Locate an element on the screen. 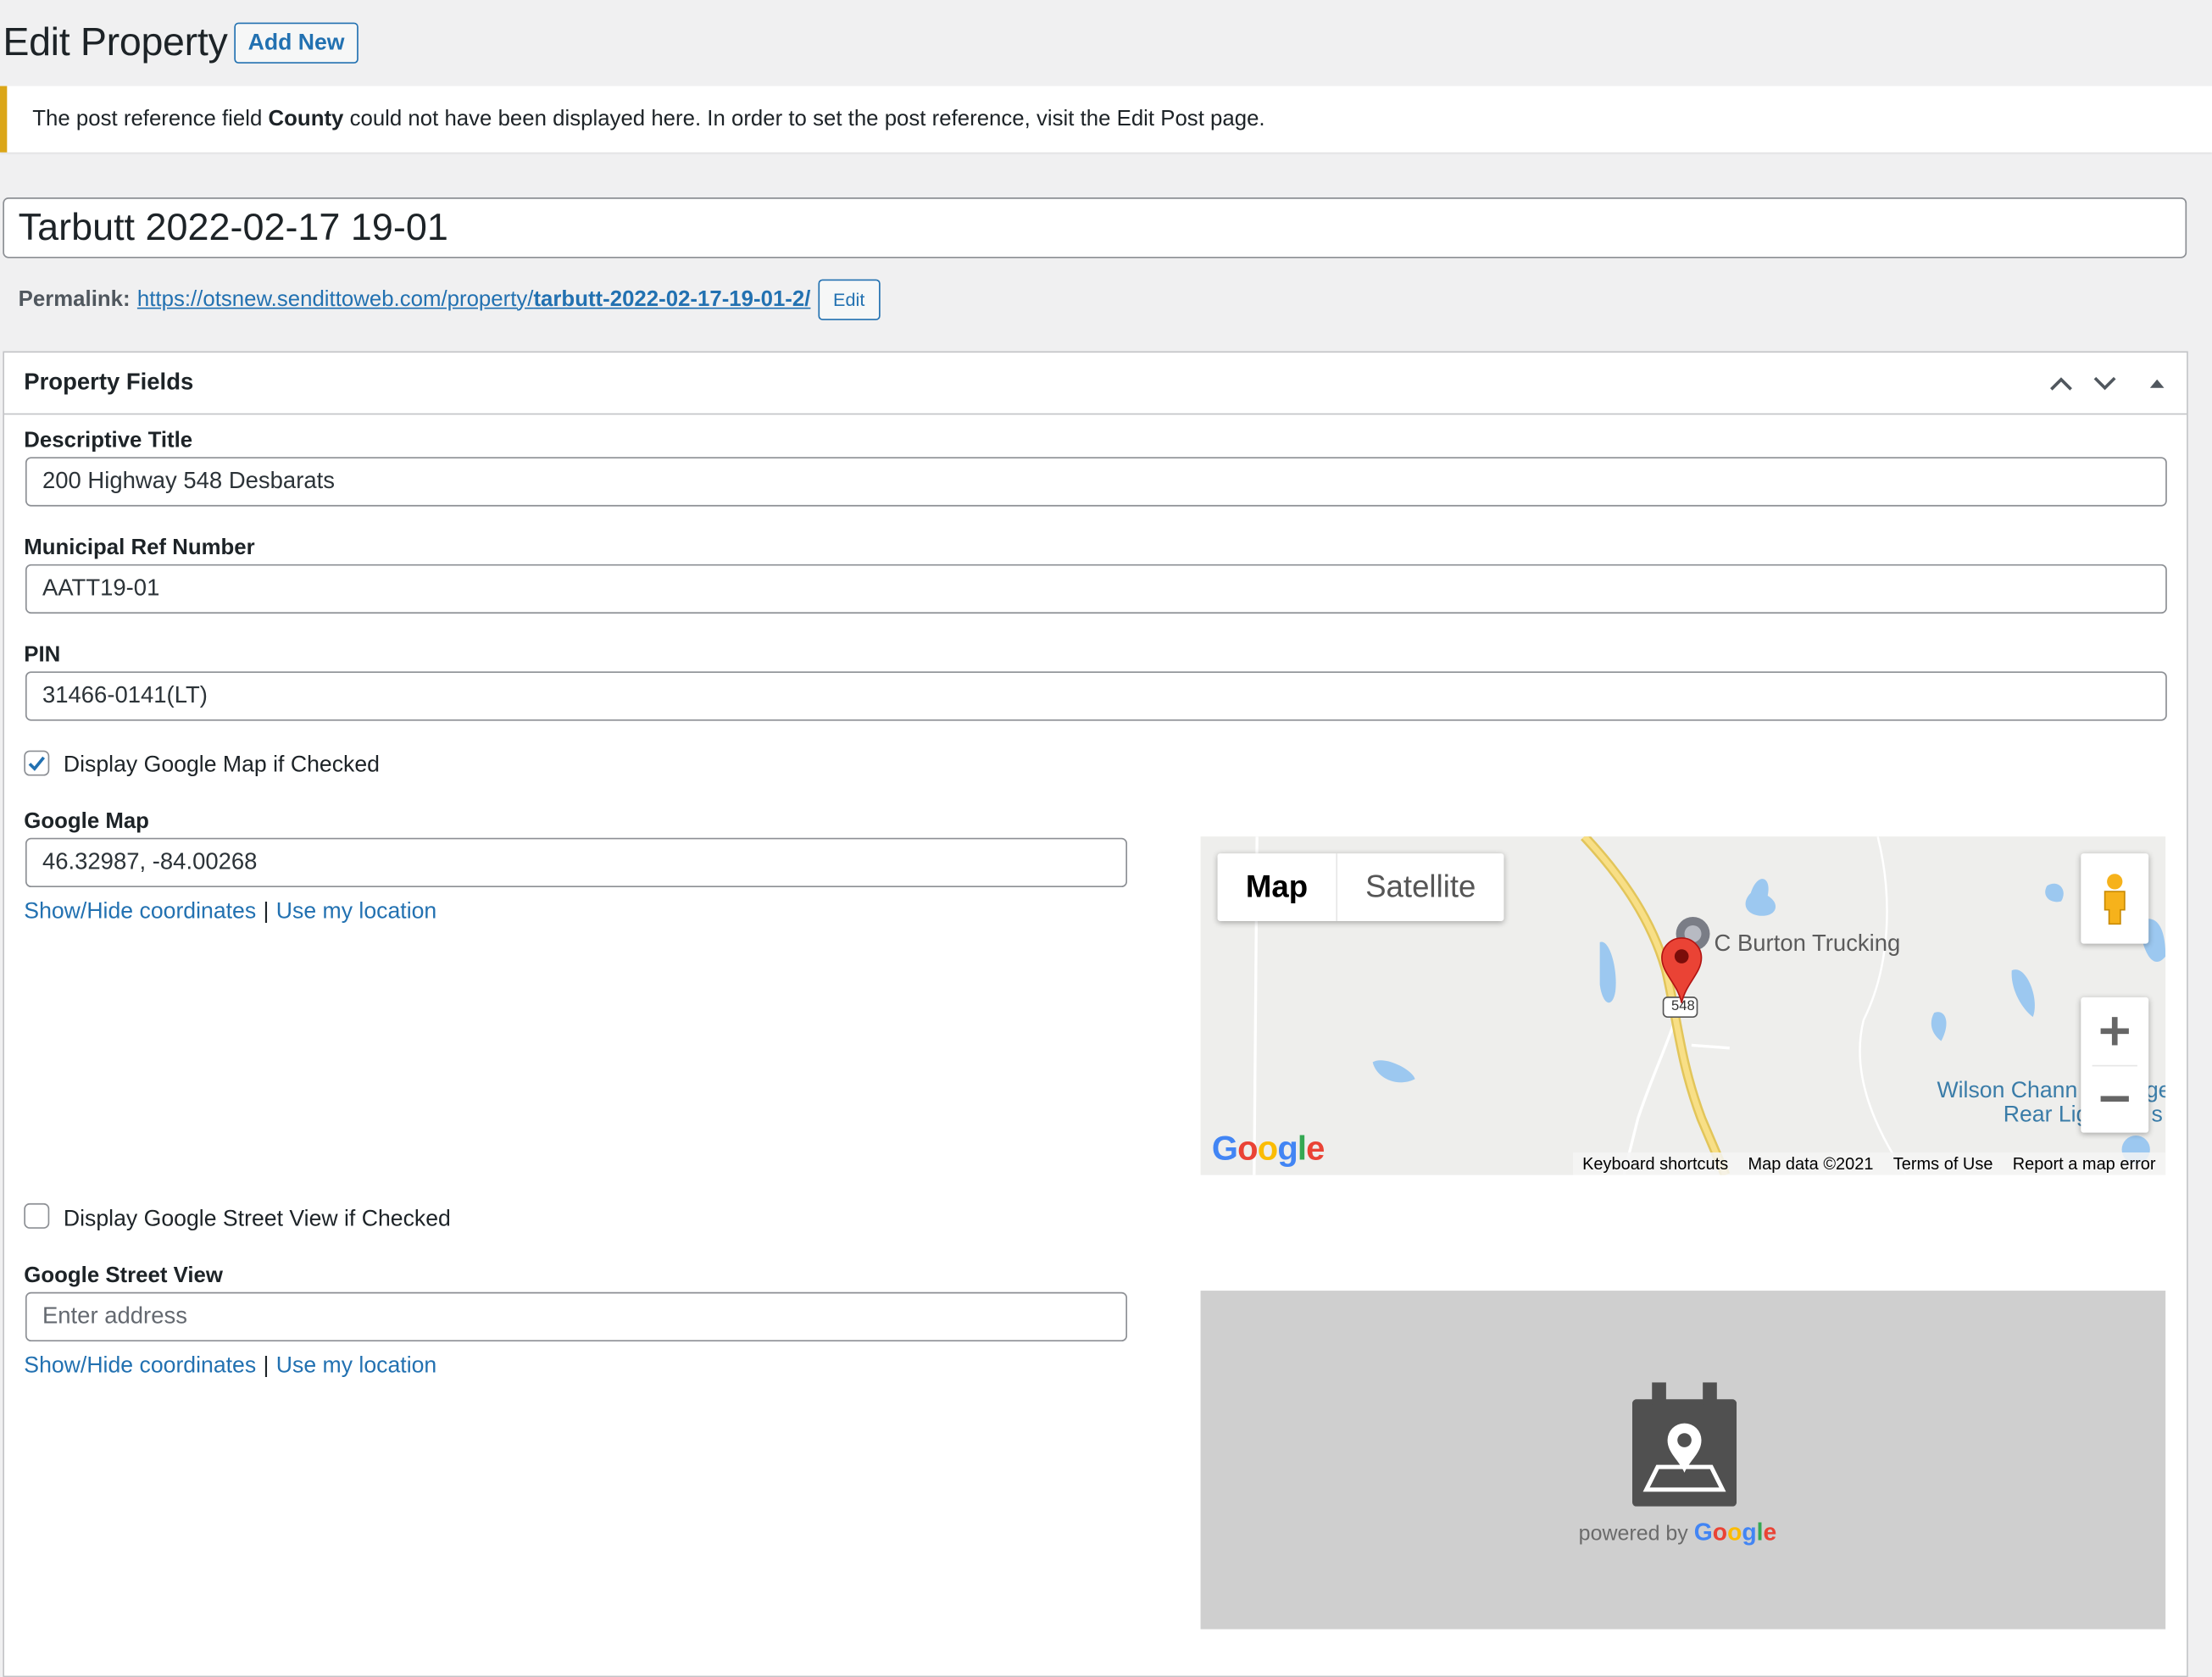  municipal-ref-label: Municipal Ref Number is located at coordinates (139, 548).